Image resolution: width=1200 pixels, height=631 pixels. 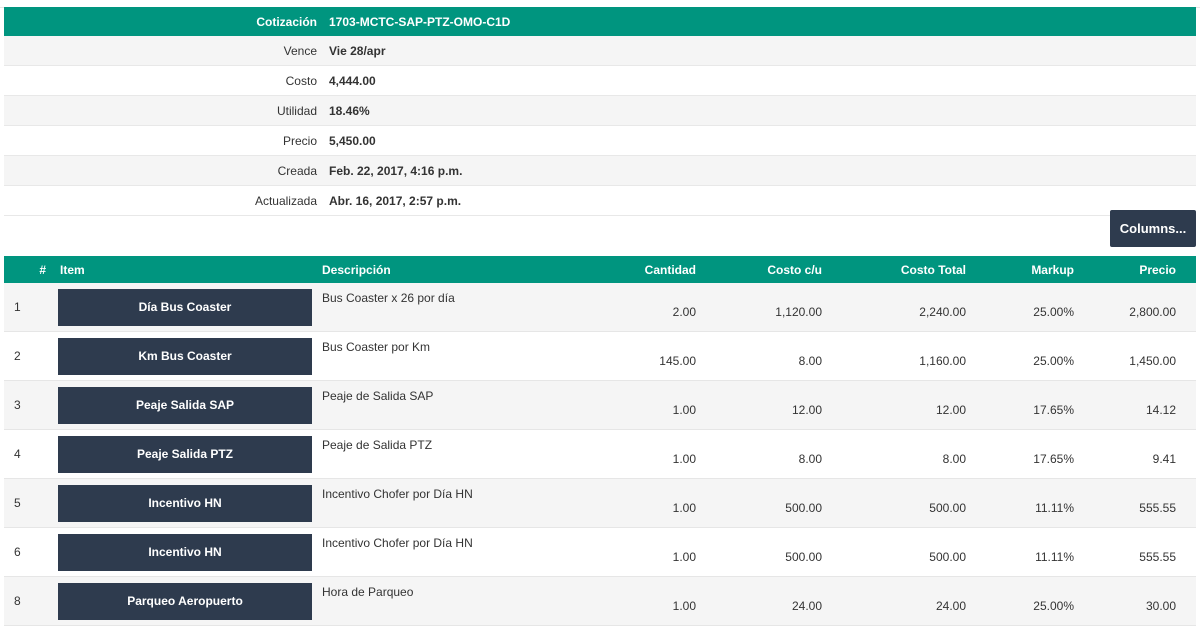 What do you see at coordinates (376, 347) in the screenshot?
I see `row-descripcion: Bus Coaster por Km` at bounding box center [376, 347].